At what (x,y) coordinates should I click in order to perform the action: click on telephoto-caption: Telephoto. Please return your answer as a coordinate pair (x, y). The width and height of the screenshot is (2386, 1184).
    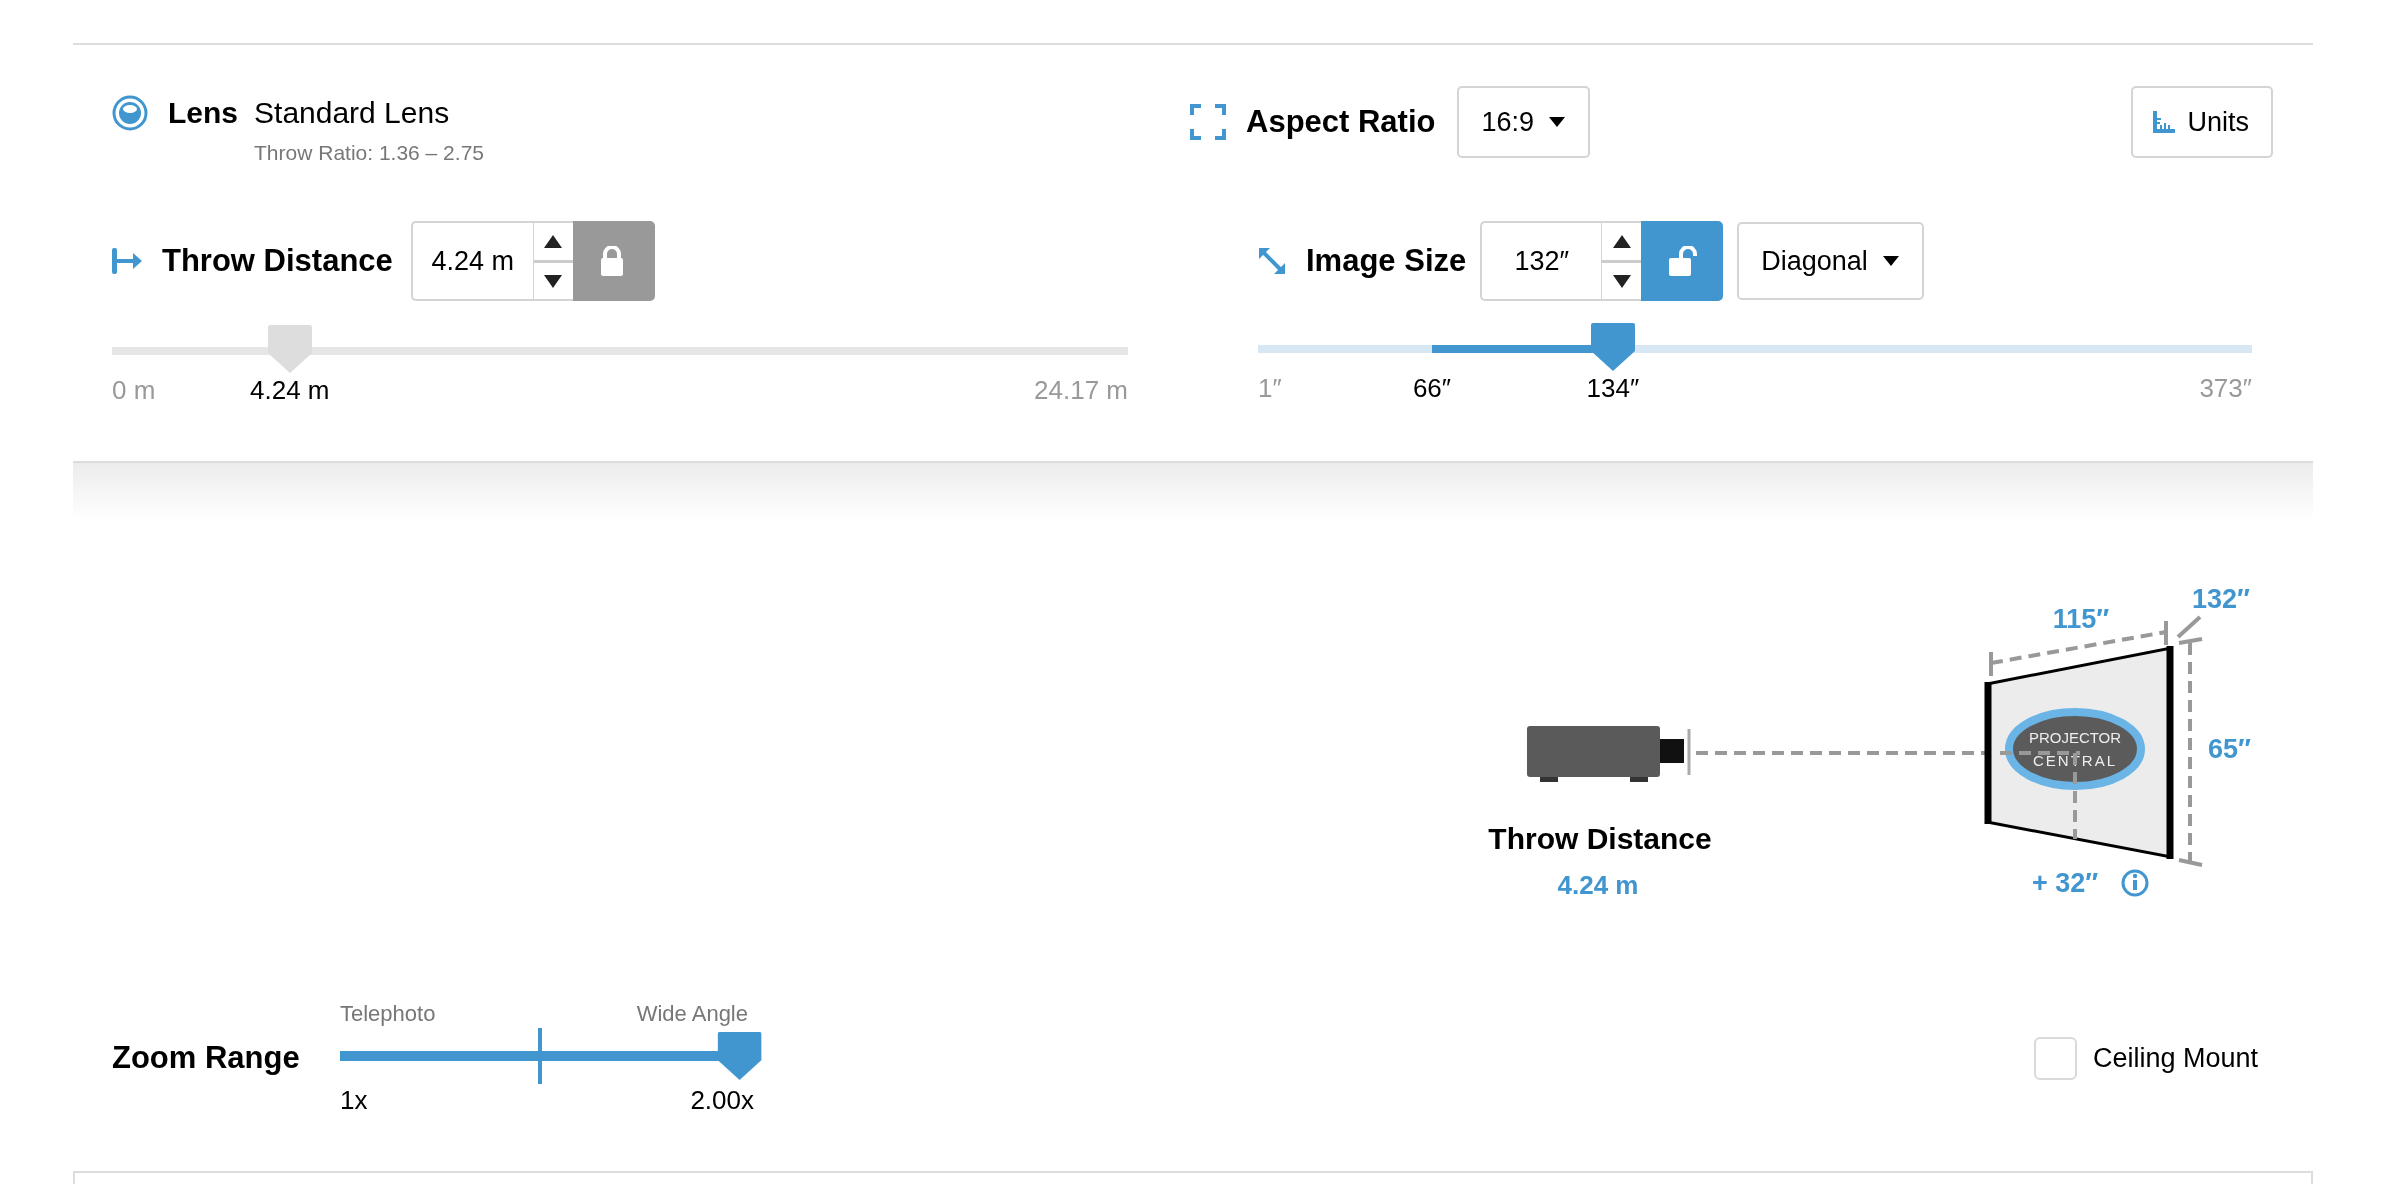
    Looking at the image, I should click on (388, 1014).